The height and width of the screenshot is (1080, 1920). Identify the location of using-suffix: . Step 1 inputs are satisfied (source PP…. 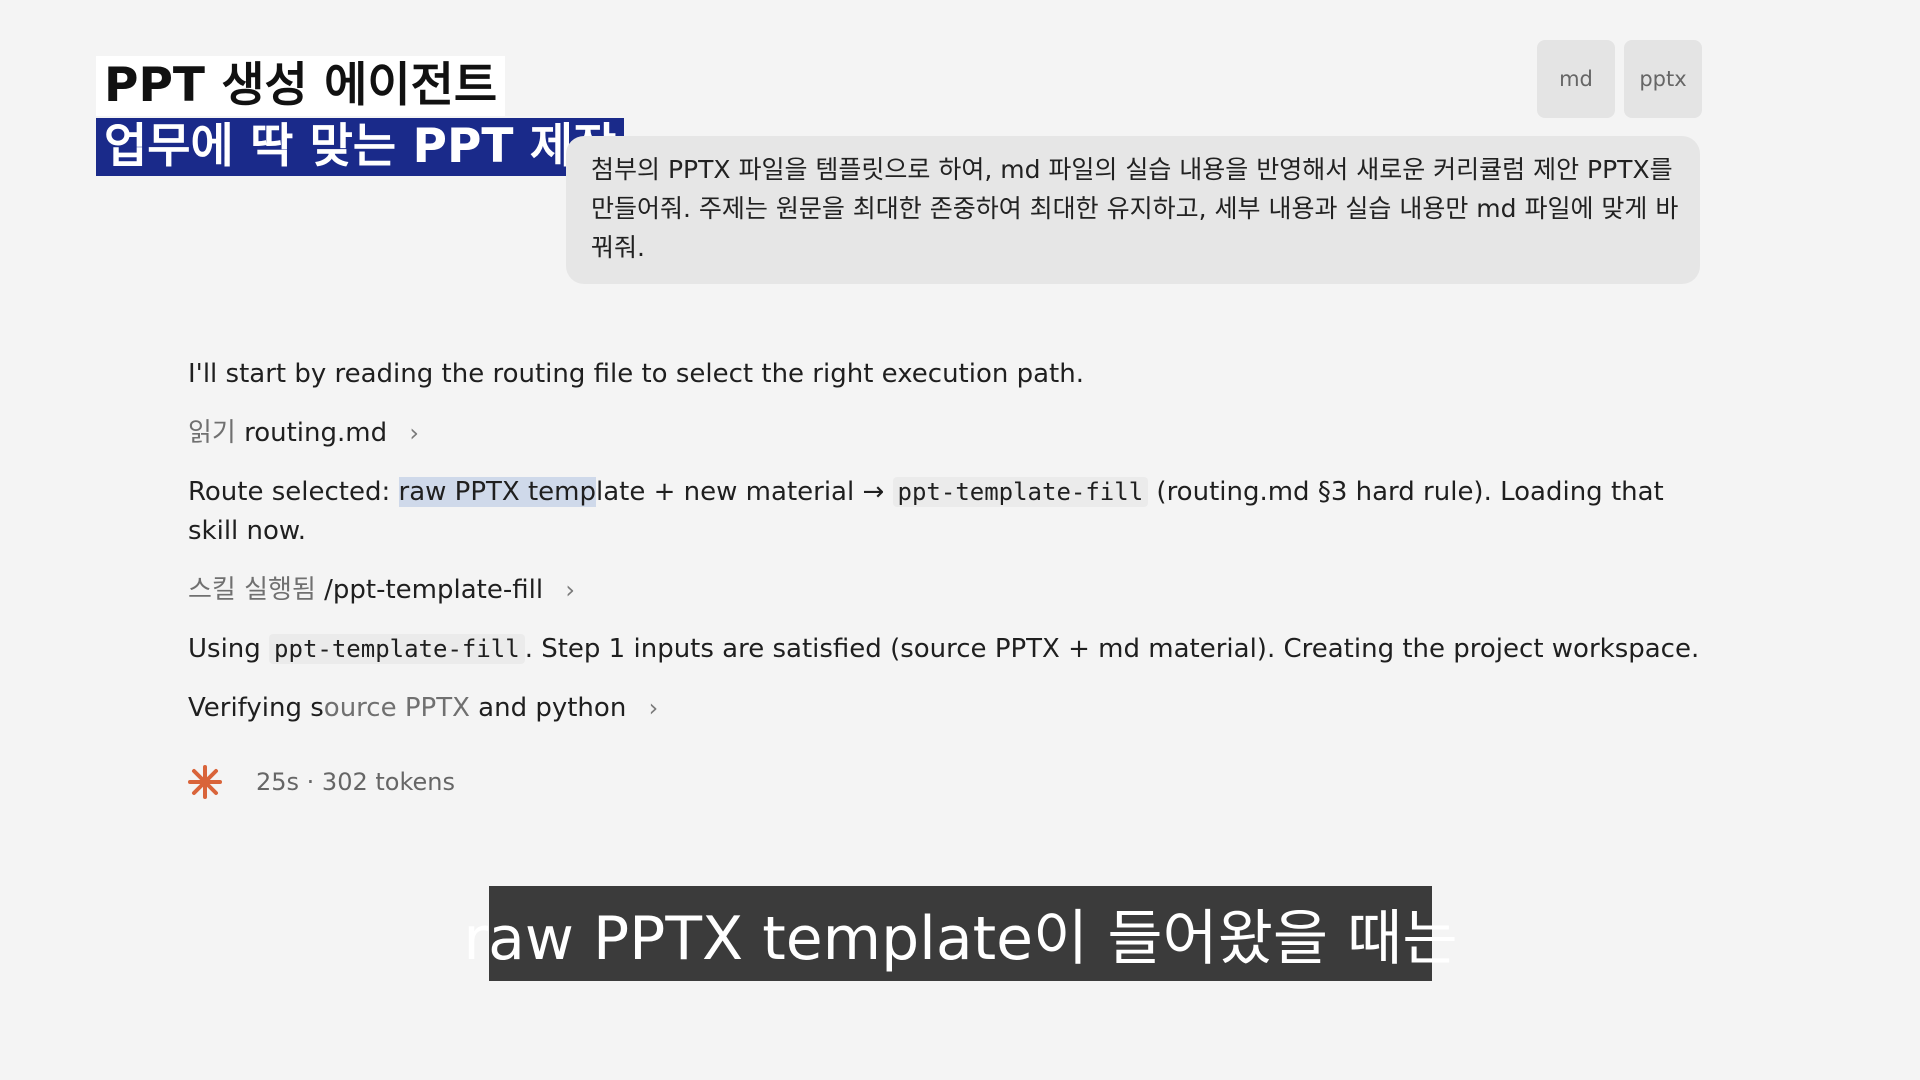
(1112, 649).